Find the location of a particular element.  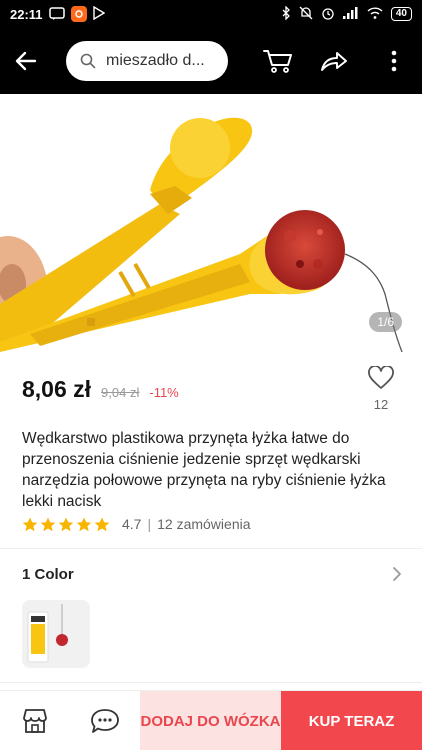

aliexpress-notification-icon is located at coordinates (78, 14).